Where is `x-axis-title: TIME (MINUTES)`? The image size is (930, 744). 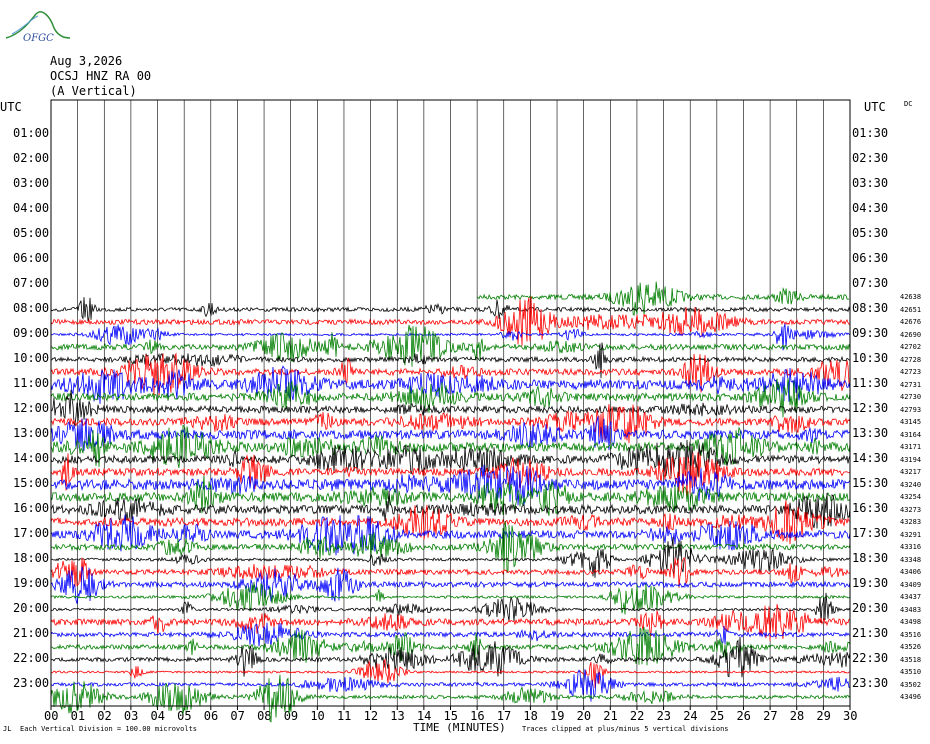
x-axis-title: TIME (MINUTES) is located at coordinates (459, 727).